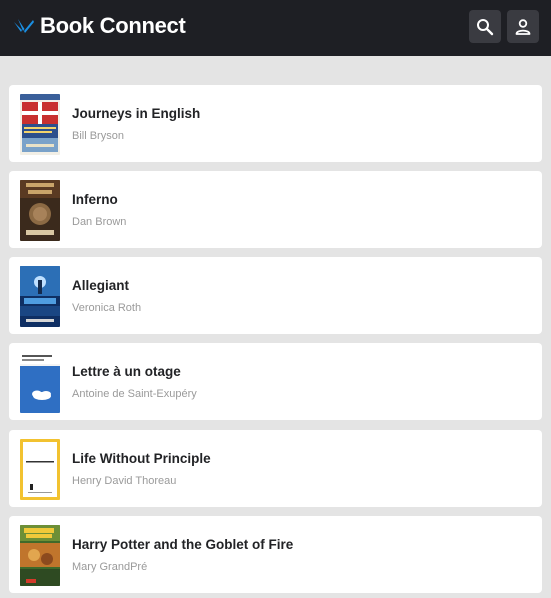 The width and height of the screenshot is (551, 598). I want to click on user-icon, so click(523, 26).